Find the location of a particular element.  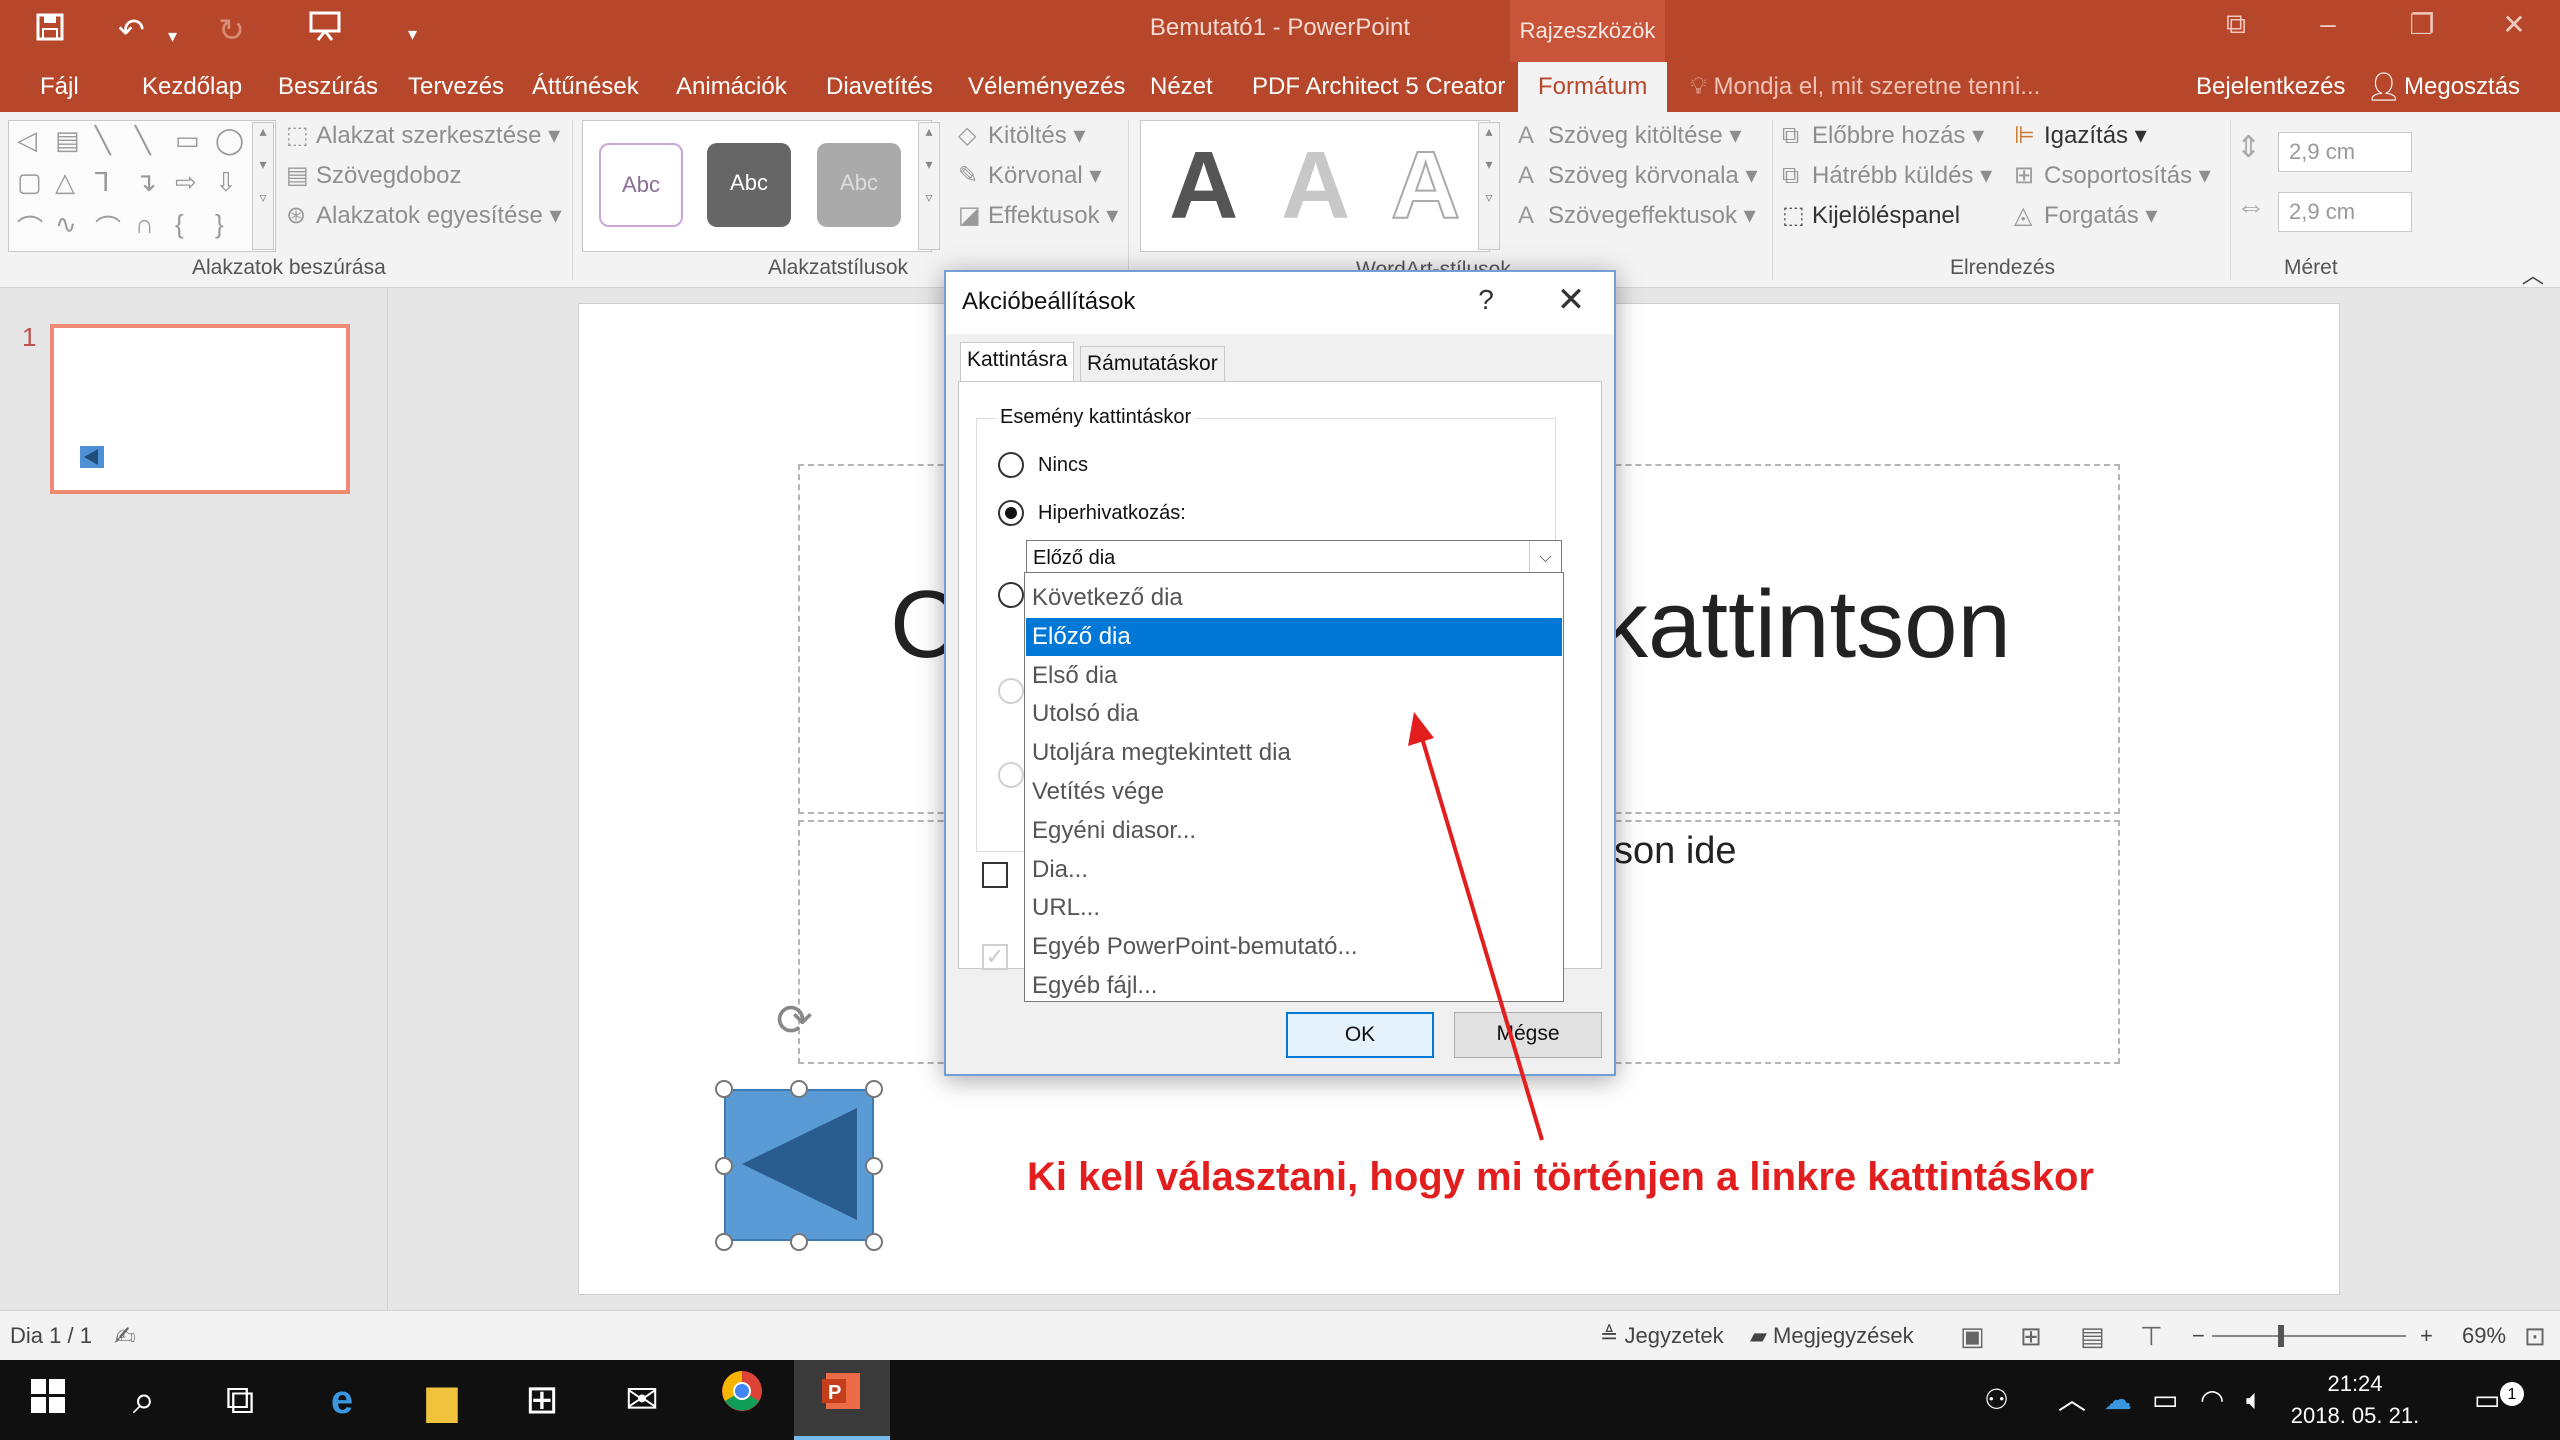

zoom-slider is located at coordinates (2309, 1336).